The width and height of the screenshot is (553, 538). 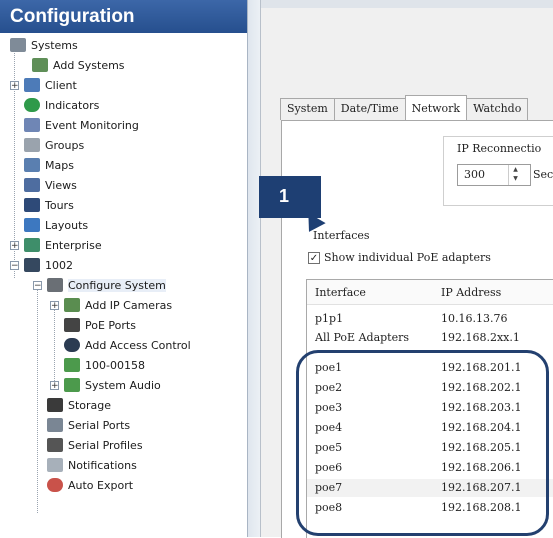 I want to click on tree-item-system-audio: System Audio, so click(x=112, y=385).